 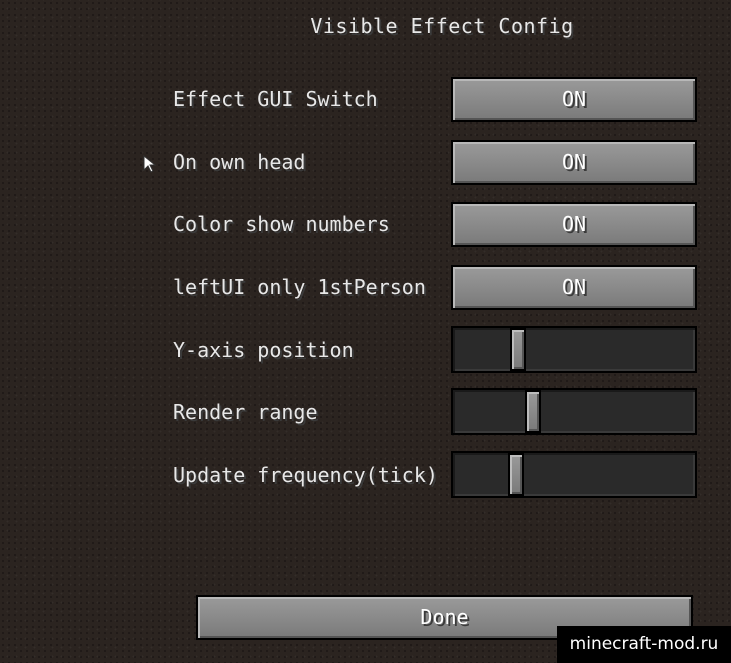 I want to click on slider-label-render-range: Render range, so click(x=245, y=412).